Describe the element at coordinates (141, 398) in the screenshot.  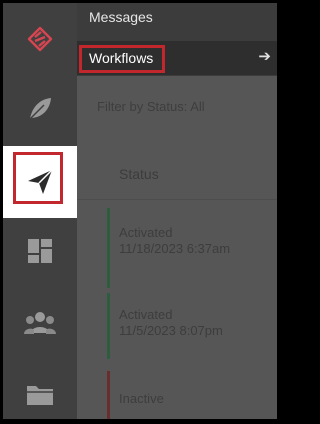
I see `row-status: Inactive` at that location.